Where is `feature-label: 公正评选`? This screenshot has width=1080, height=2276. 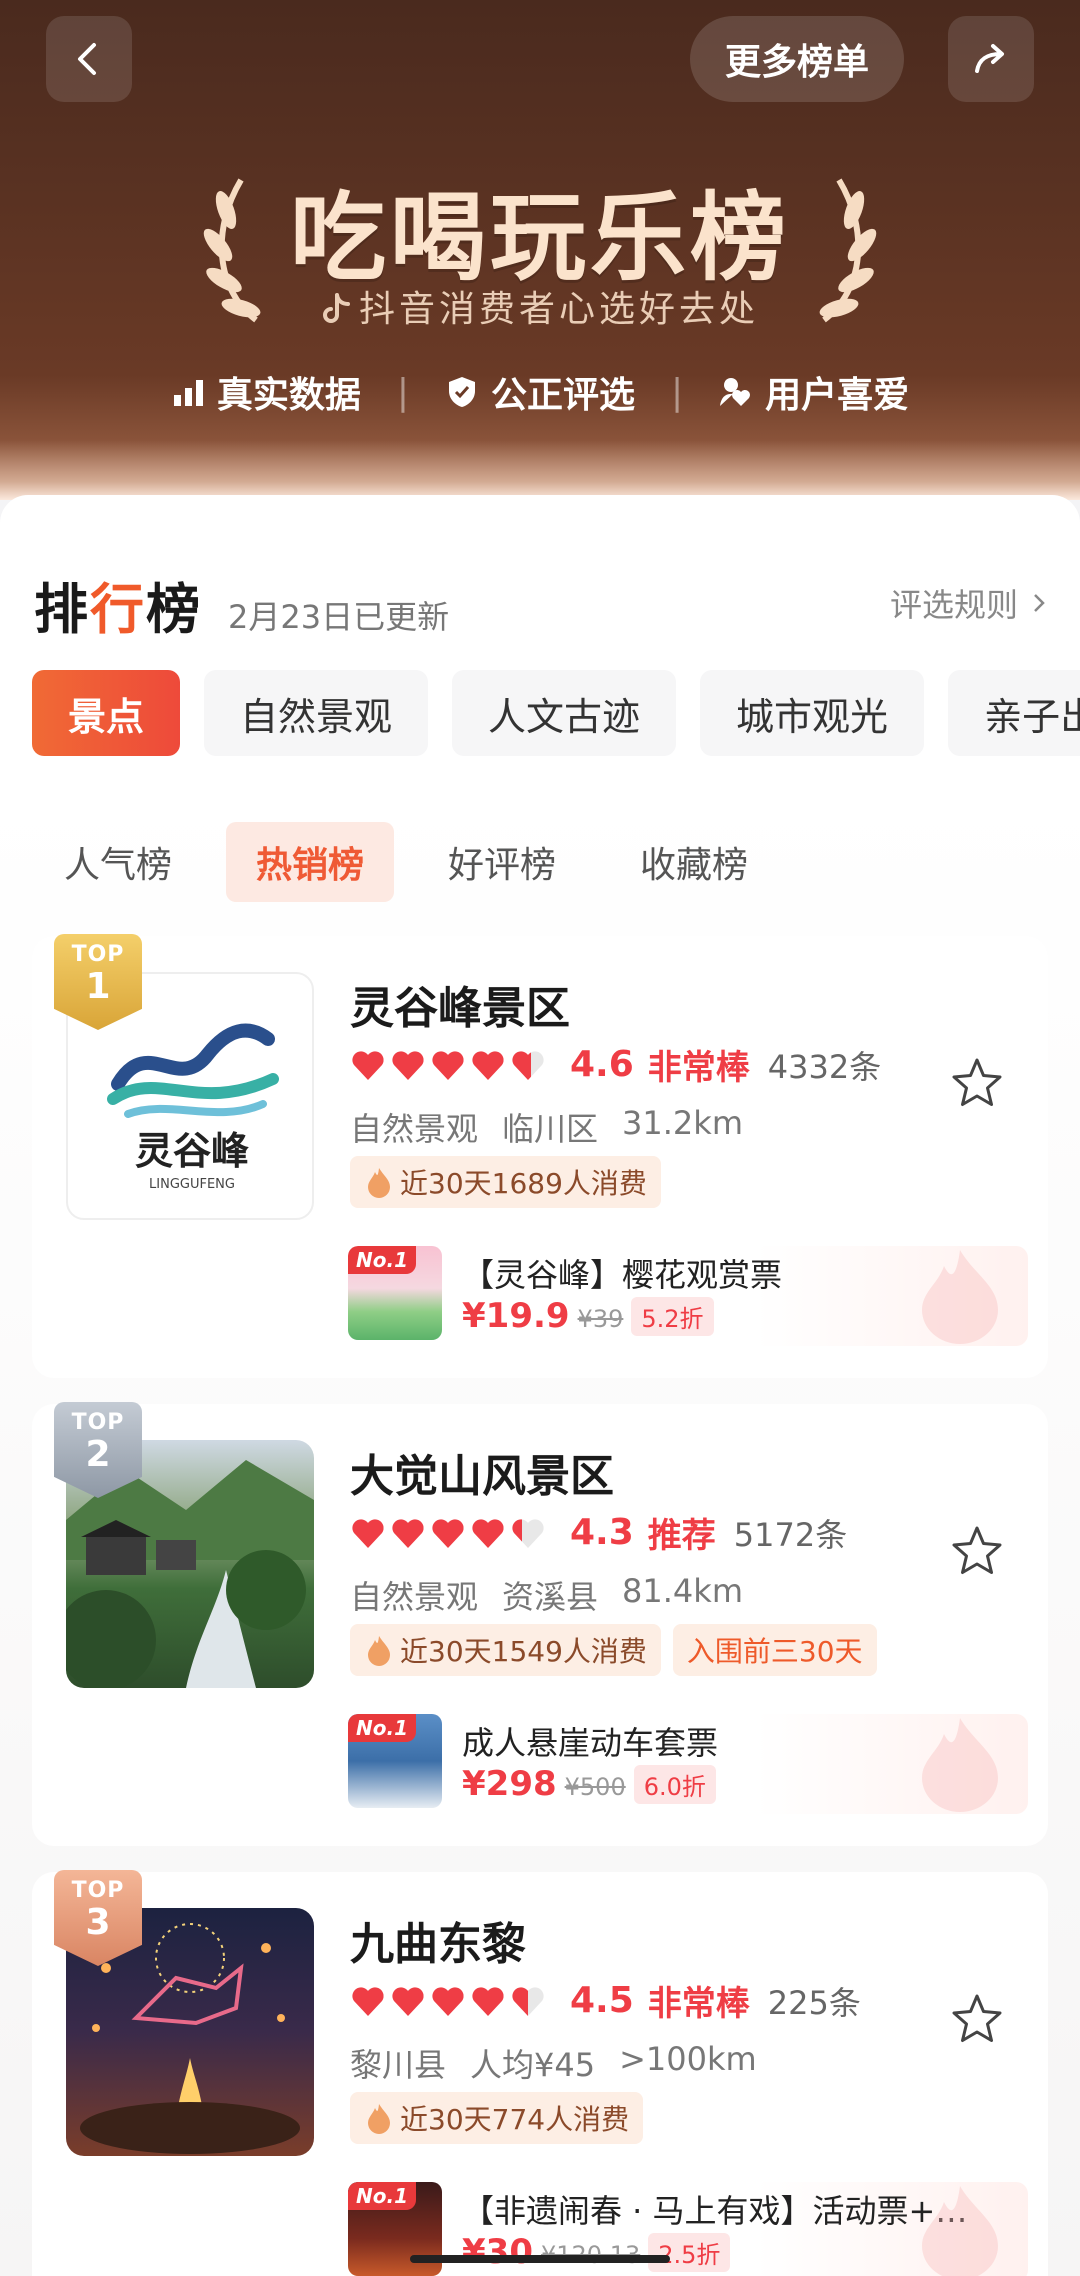 feature-label: 公正评选 is located at coordinates (562, 395).